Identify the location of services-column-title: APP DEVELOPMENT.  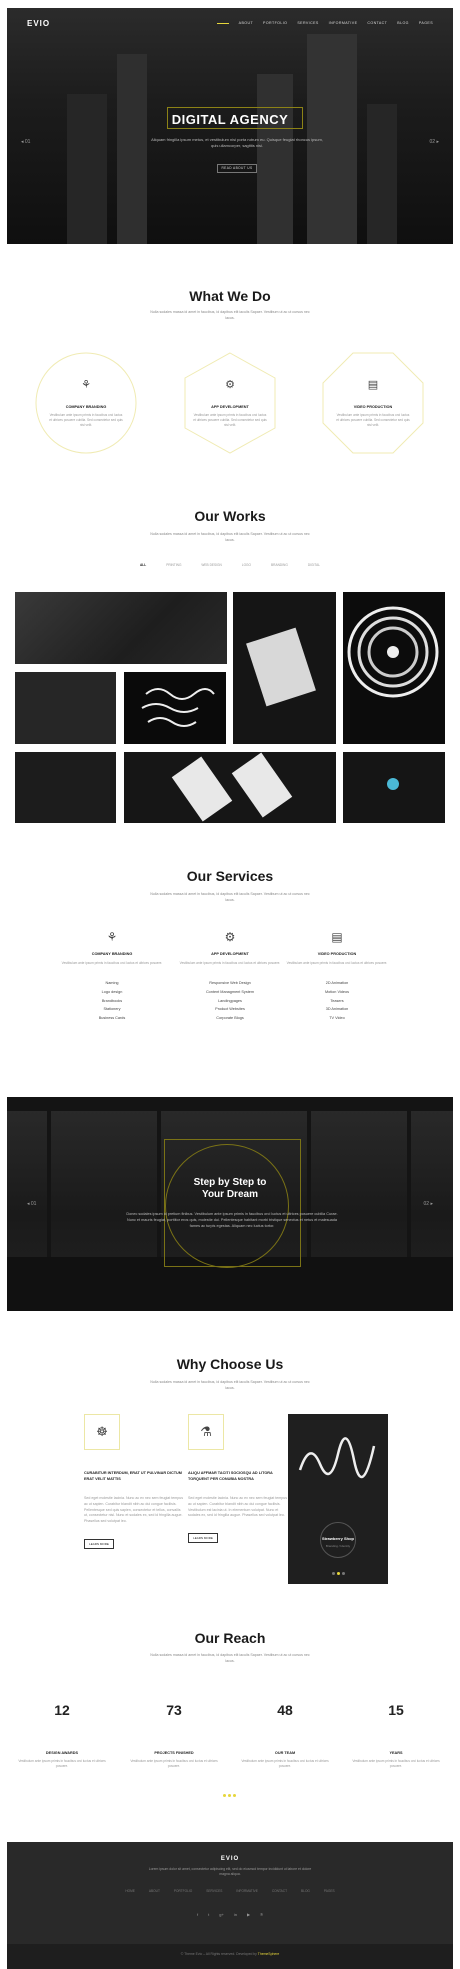
(230, 954).